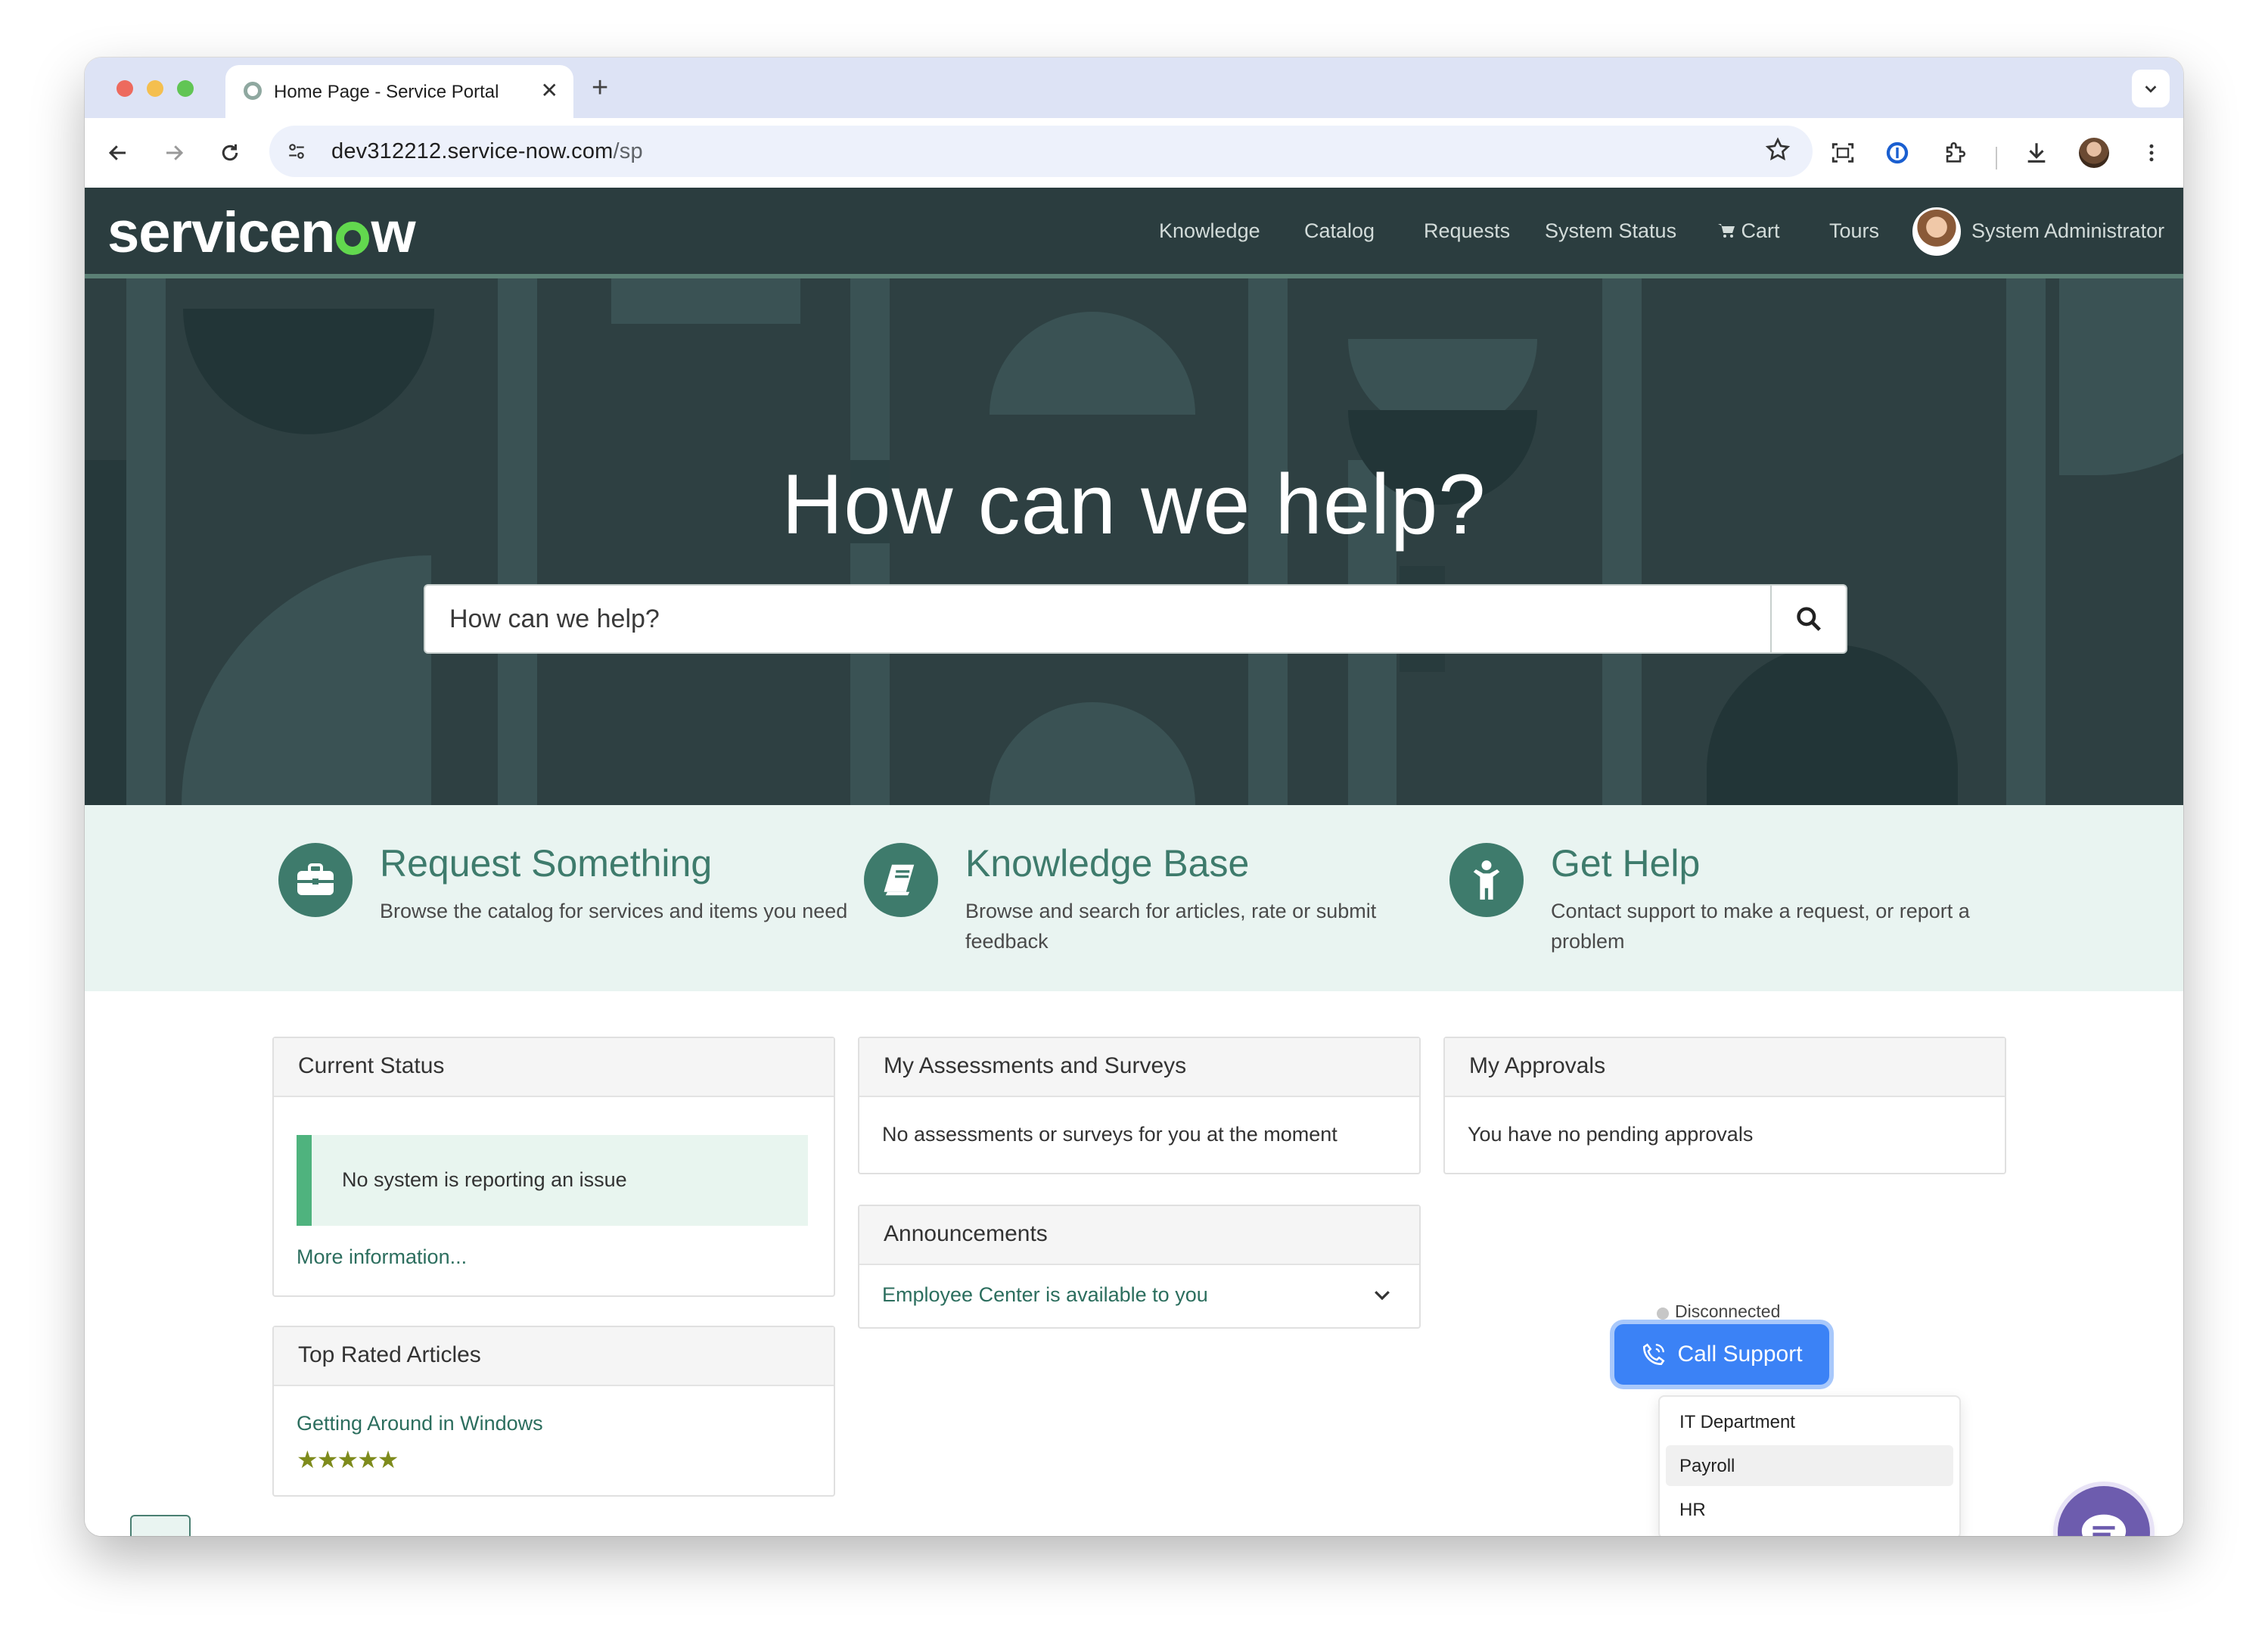 Image resolution: width=2268 pixels, height=1648 pixels. I want to click on nav-knowledge: Knowledge, so click(1210, 231).